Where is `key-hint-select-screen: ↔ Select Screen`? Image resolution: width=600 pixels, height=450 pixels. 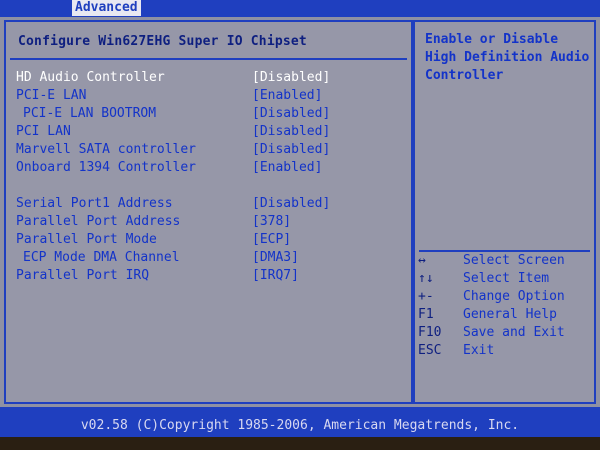 key-hint-select-screen: ↔ Select Screen is located at coordinates (504, 261).